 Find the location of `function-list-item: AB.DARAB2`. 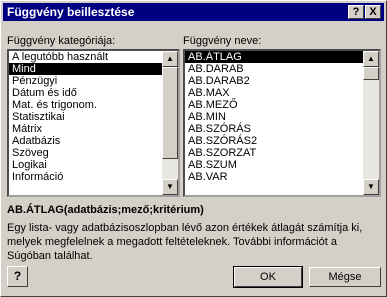

function-list-item: AB.DARAB2 is located at coordinates (274, 81).